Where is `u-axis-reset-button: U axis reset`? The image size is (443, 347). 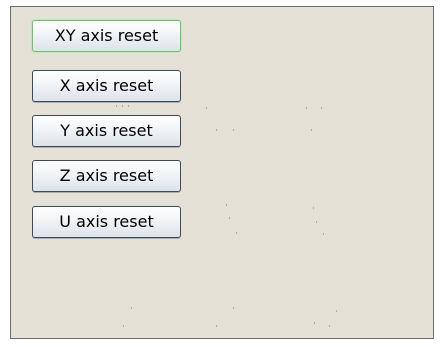 u-axis-reset-button: U axis reset is located at coordinates (106, 222).